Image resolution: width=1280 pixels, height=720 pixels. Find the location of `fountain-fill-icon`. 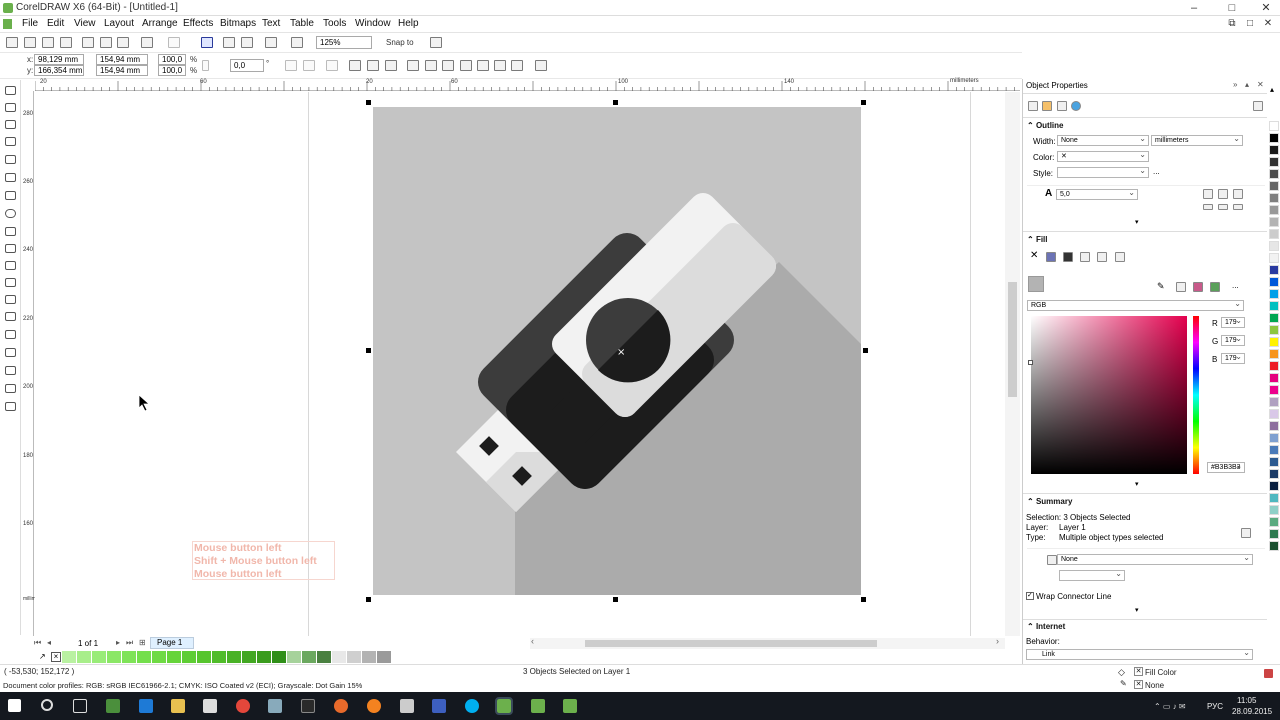

fountain-fill-icon is located at coordinates (1068, 257).